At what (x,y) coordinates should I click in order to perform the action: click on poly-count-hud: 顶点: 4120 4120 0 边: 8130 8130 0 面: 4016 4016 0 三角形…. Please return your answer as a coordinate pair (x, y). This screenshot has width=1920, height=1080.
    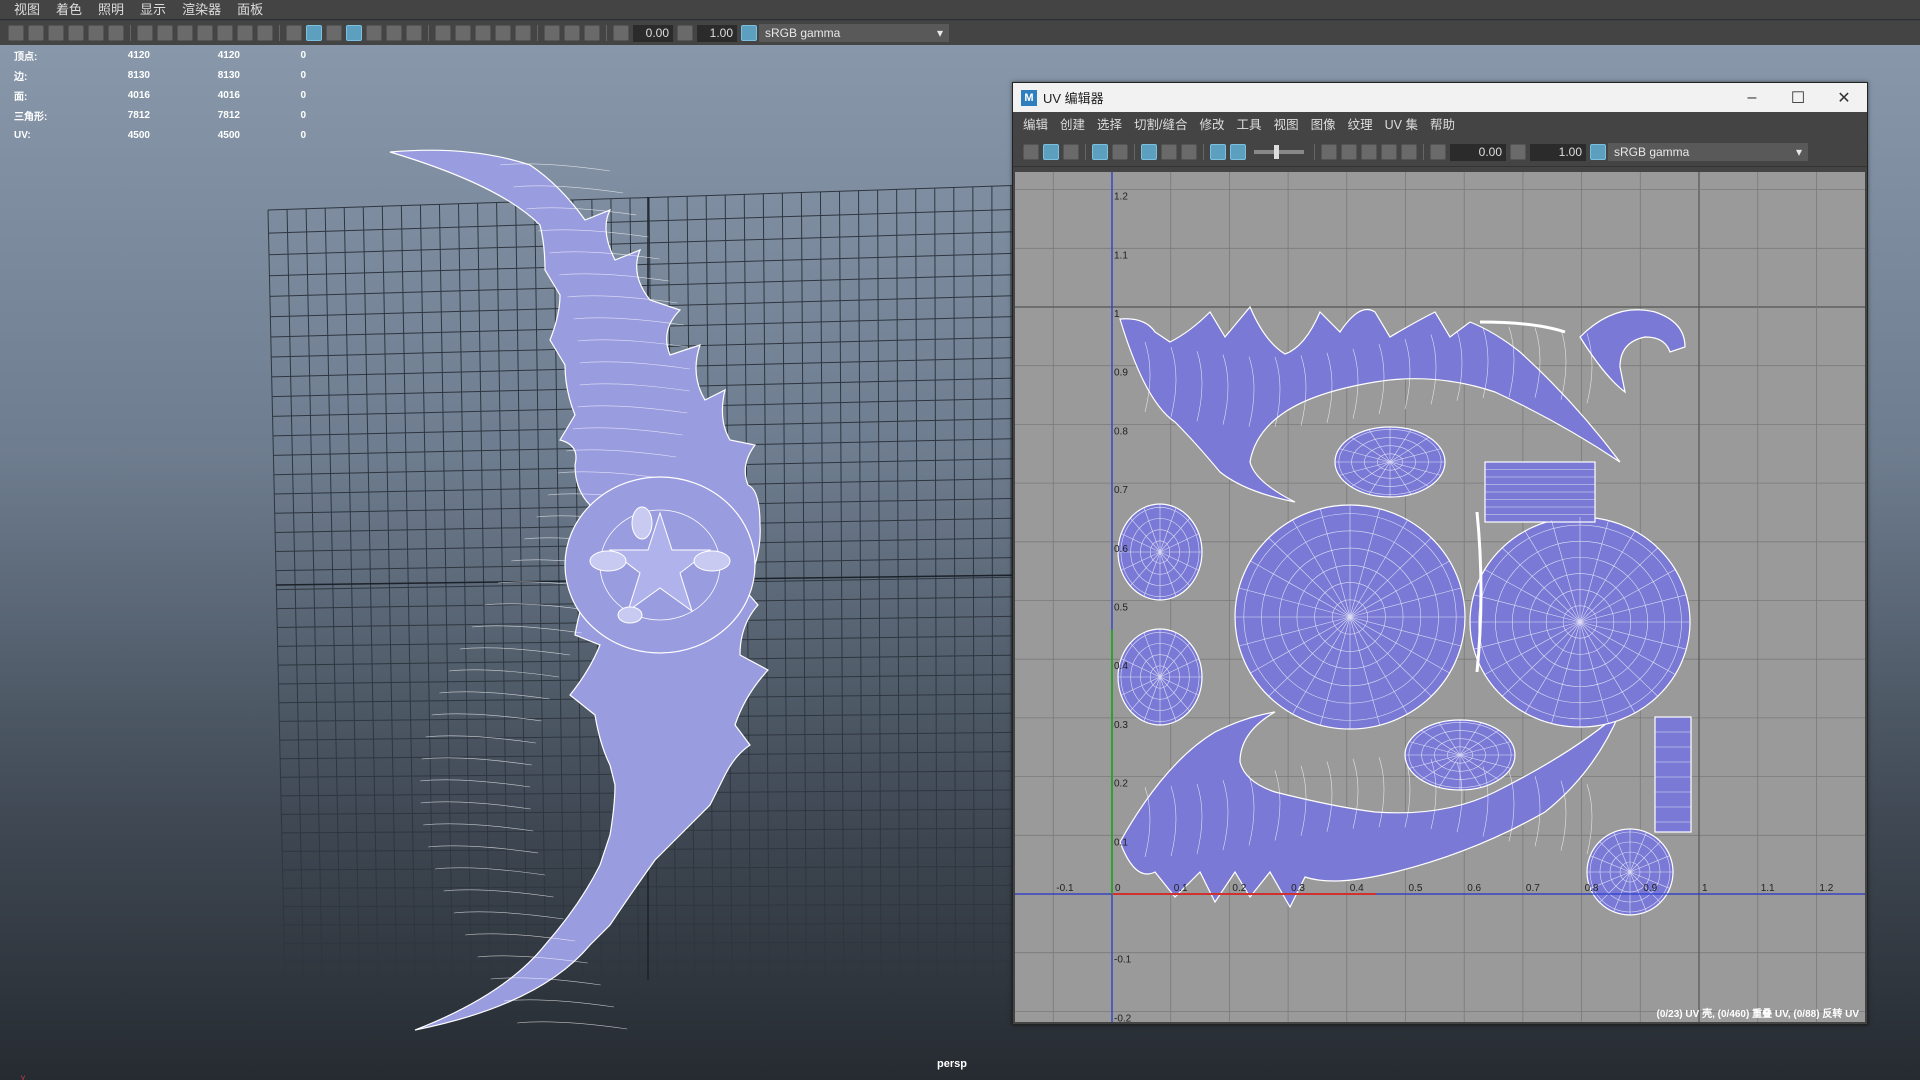
    Looking at the image, I should click on (160, 95).